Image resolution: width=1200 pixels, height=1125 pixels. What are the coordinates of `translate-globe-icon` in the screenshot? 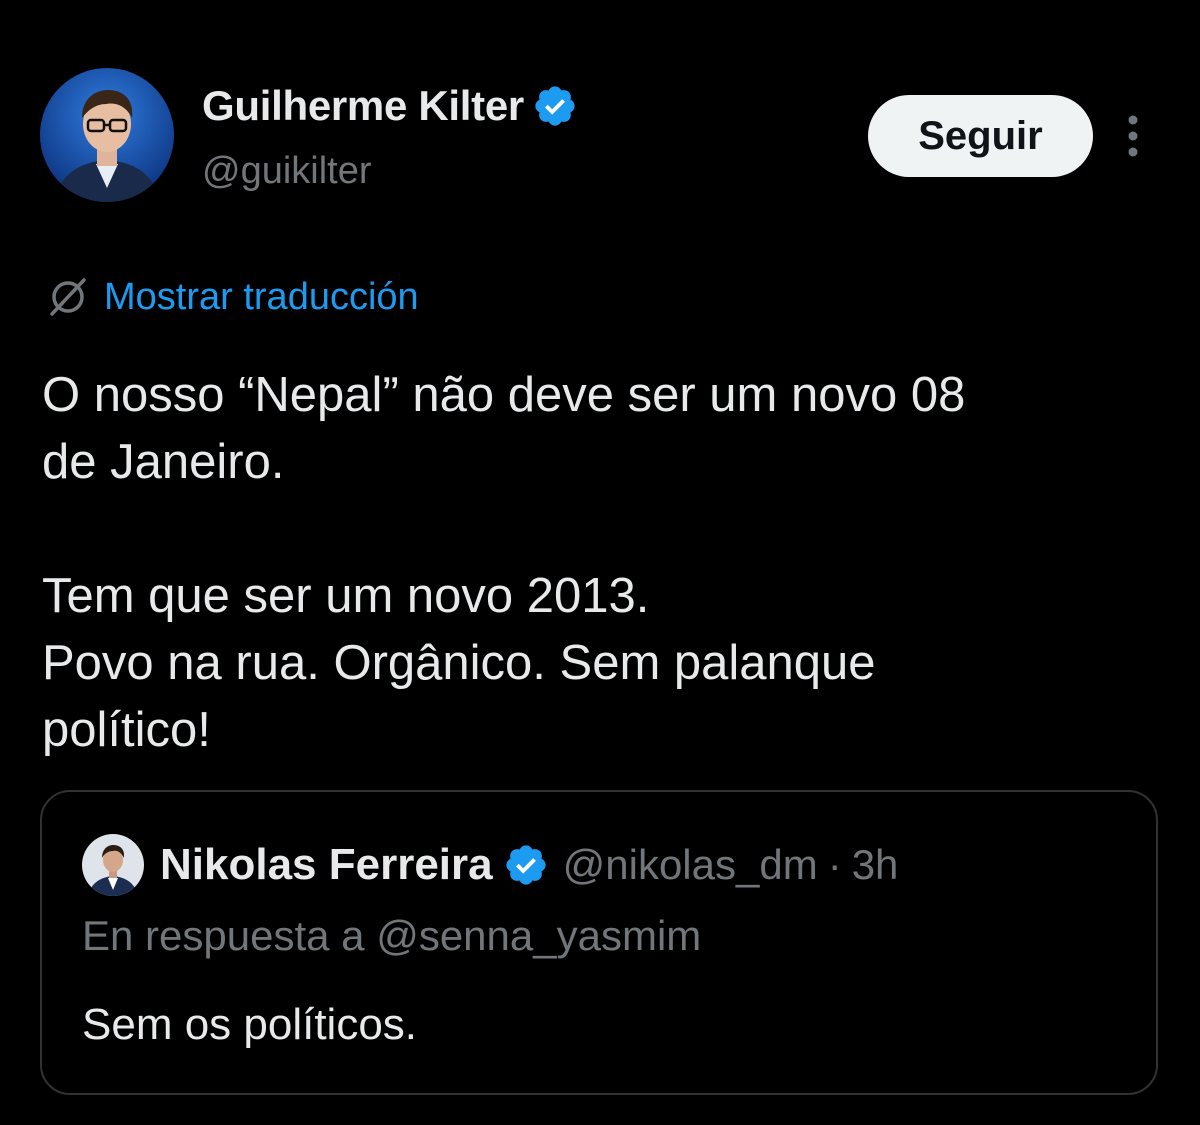 It's located at (68, 297).